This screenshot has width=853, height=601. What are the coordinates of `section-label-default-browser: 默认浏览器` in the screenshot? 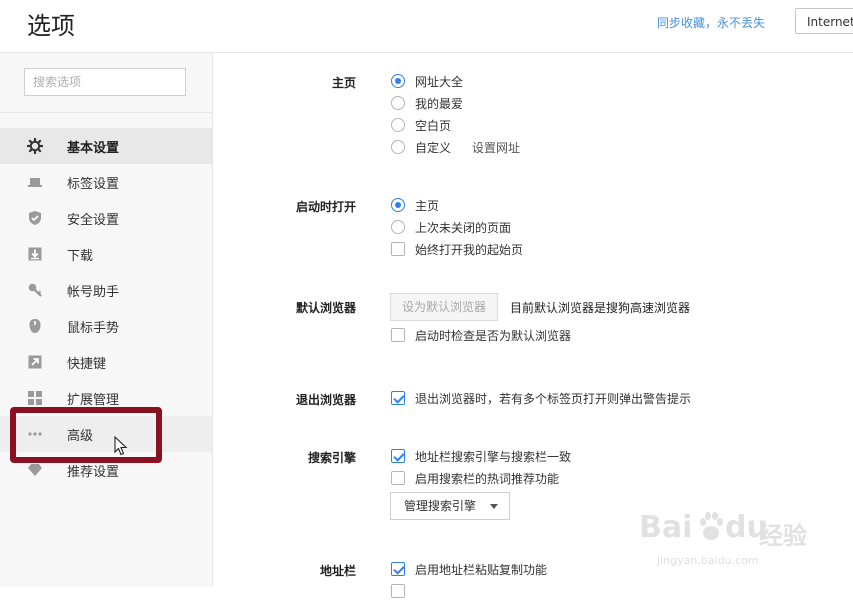 It's located at (325, 308).